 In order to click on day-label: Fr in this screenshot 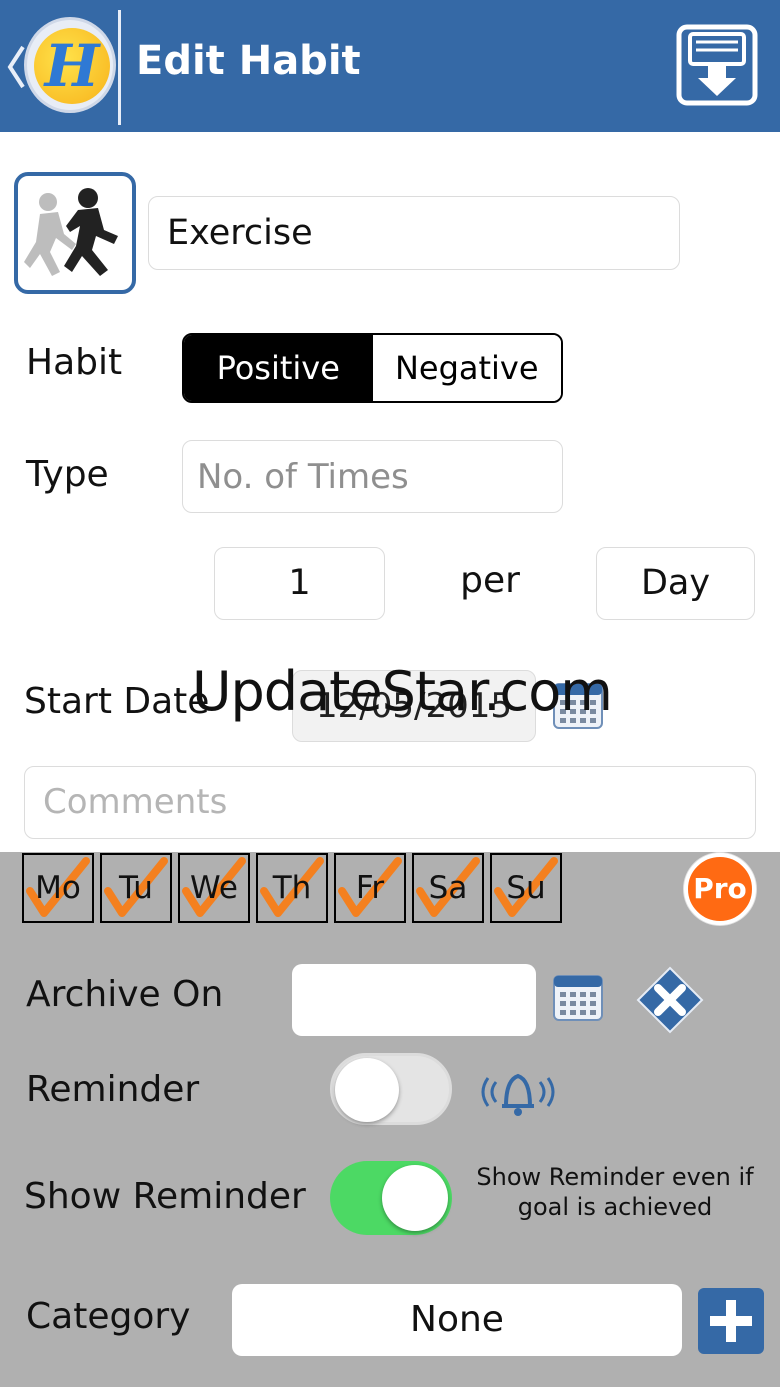, I will do `click(370, 888)`.